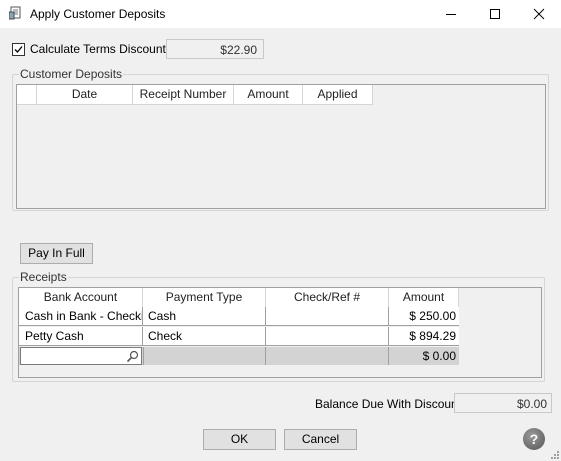 Image resolution: width=561 pixels, height=461 pixels. Describe the element at coordinates (424, 356) in the screenshot. I see `amount-new-cell: $ 0.00` at that location.